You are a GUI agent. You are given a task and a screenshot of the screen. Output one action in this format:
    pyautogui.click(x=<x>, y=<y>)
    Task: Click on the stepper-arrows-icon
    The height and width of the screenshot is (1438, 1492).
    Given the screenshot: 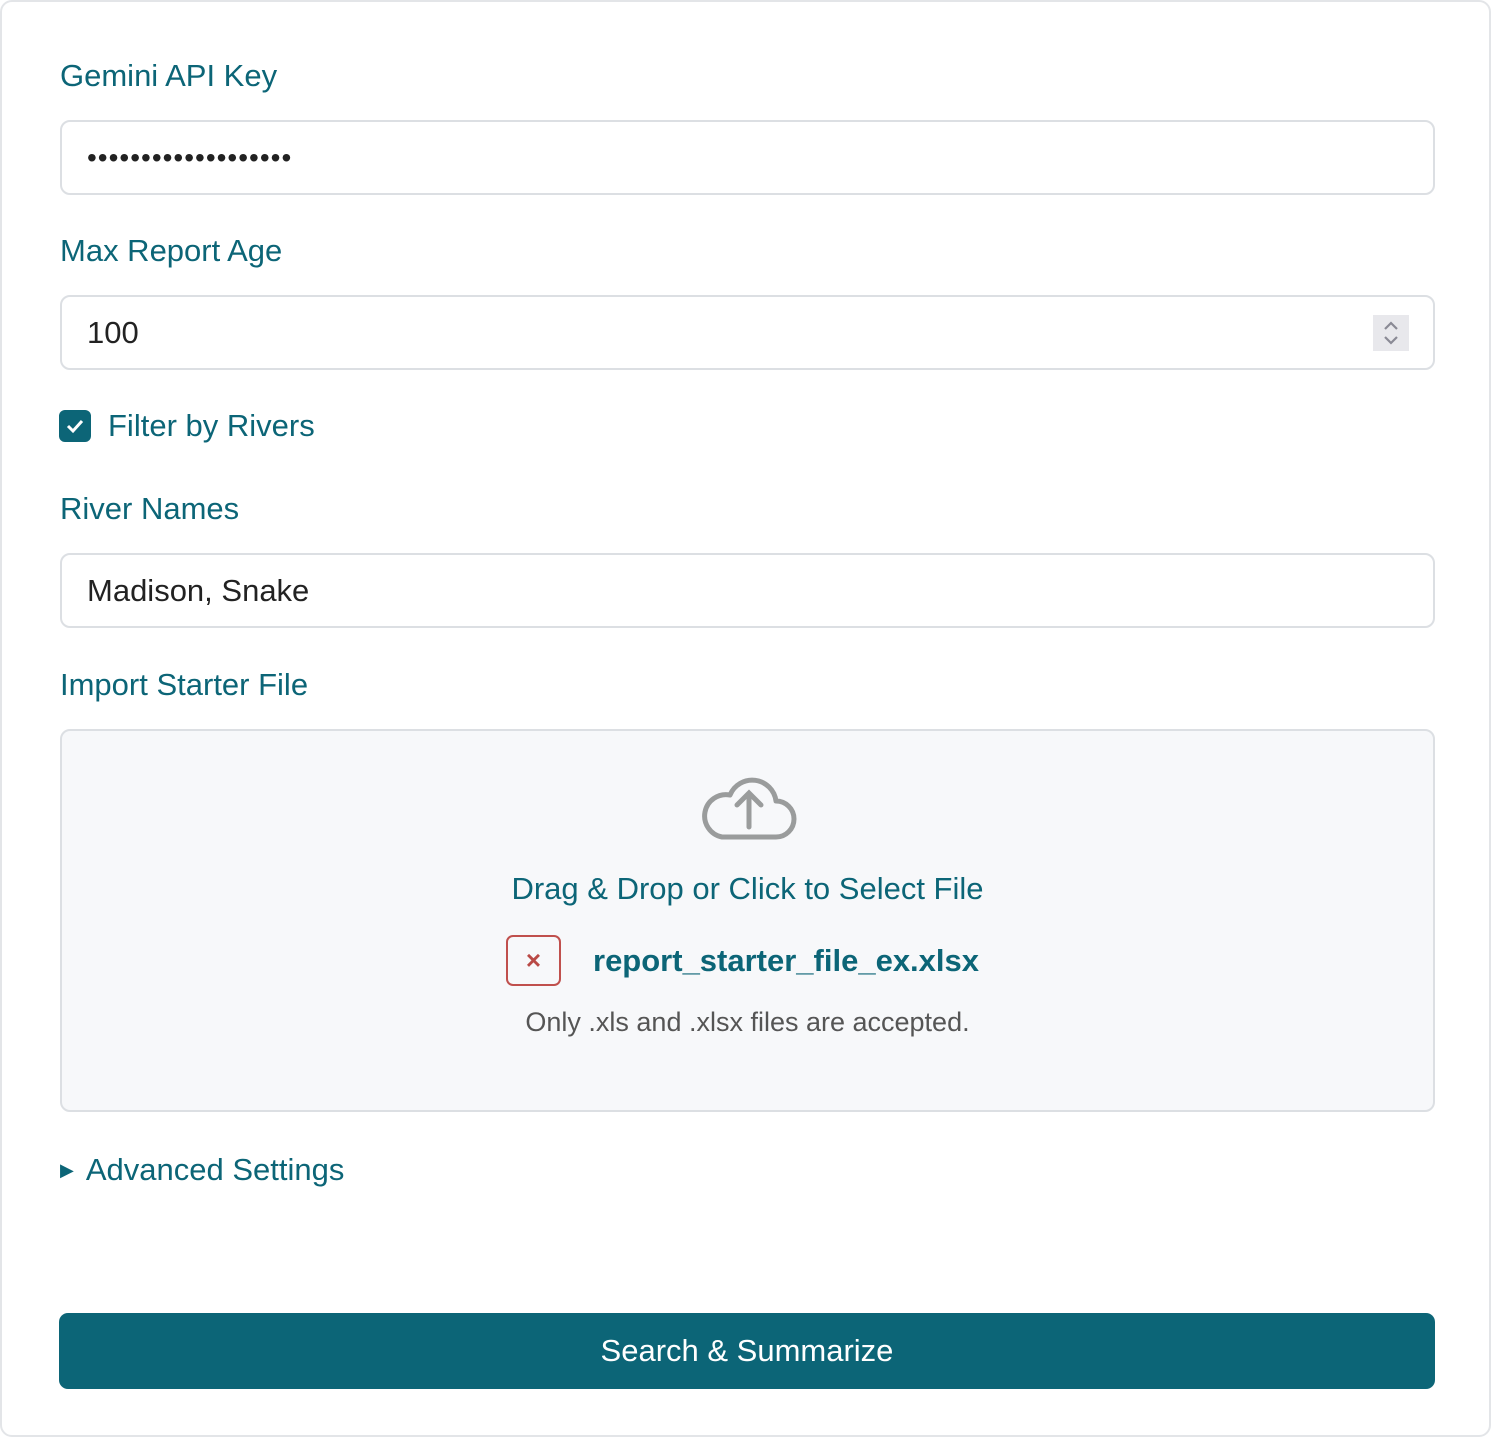 What is the action you would take?
    pyautogui.click(x=1391, y=333)
    